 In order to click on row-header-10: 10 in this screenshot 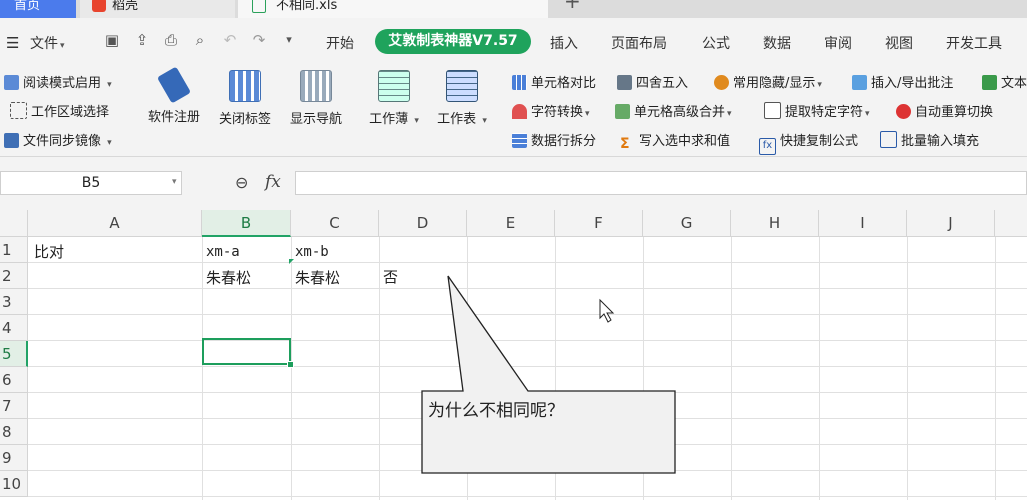, I will do `click(14, 484)`.